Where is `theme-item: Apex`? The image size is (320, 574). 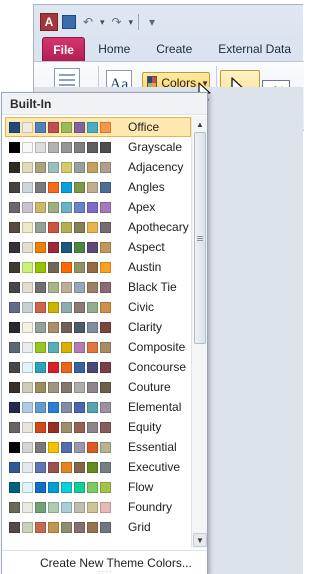
theme-item: Apex is located at coordinates (98, 207).